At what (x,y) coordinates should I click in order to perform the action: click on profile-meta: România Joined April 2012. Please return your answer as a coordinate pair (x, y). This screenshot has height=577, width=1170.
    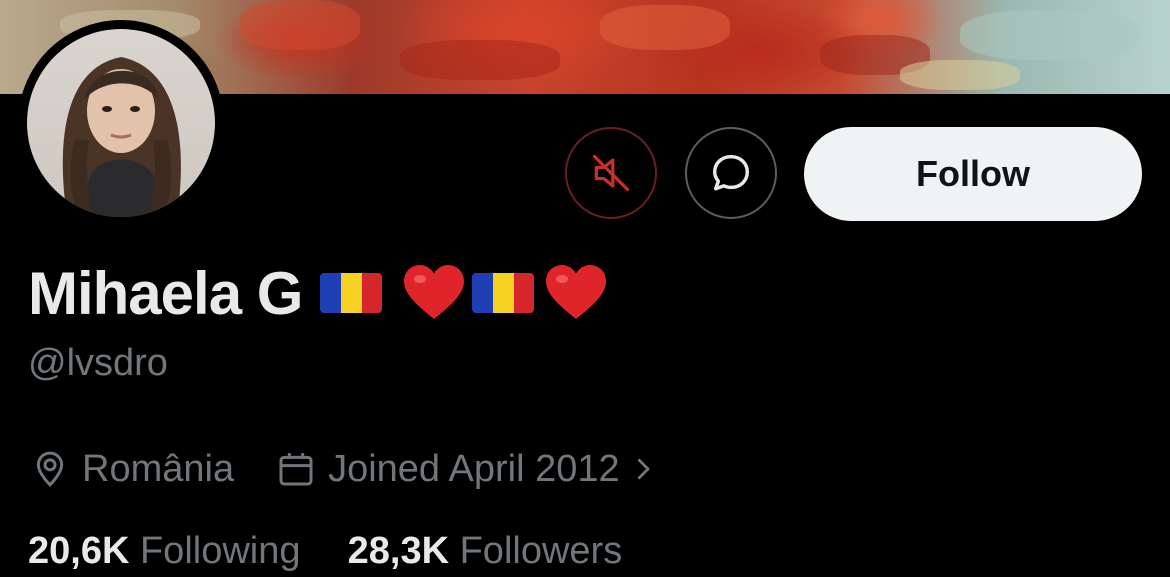
    Looking at the image, I should click on (344, 469).